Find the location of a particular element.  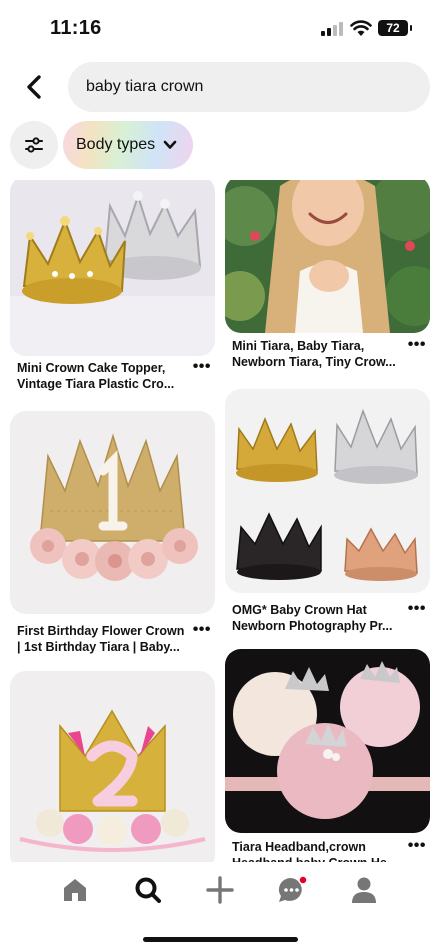

chevron-down-icon is located at coordinates (170, 144).